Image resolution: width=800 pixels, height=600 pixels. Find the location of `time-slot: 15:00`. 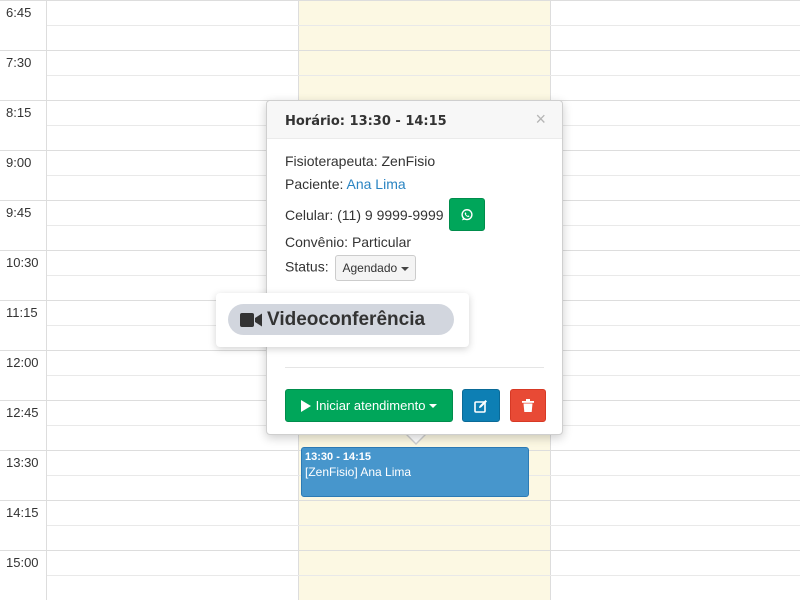

time-slot: 15:00 is located at coordinates (400, 562).